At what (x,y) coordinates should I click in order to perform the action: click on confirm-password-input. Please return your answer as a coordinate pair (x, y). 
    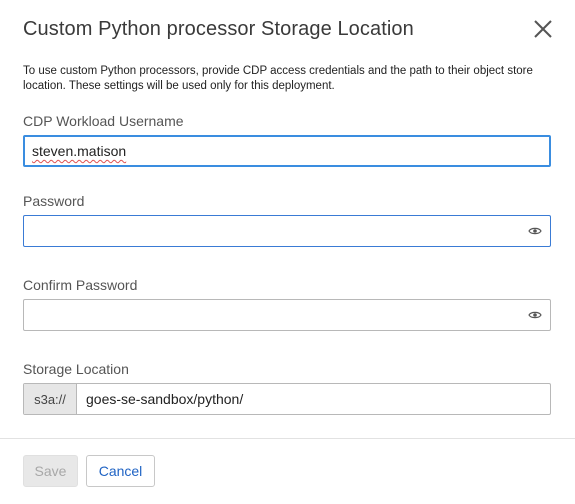
    Looking at the image, I should click on (287, 315).